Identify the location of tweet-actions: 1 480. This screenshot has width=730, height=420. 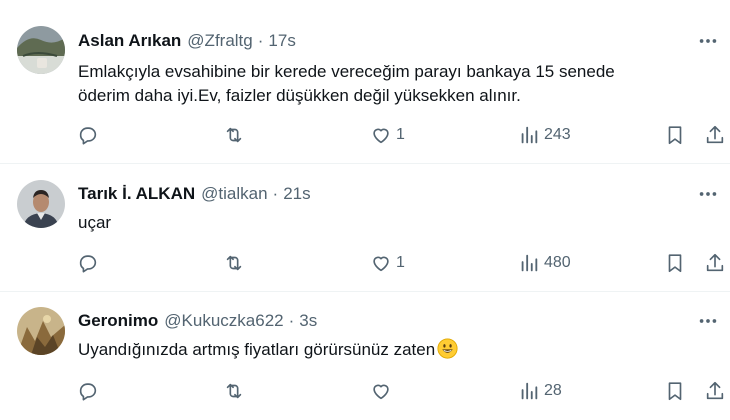
(365, 263).